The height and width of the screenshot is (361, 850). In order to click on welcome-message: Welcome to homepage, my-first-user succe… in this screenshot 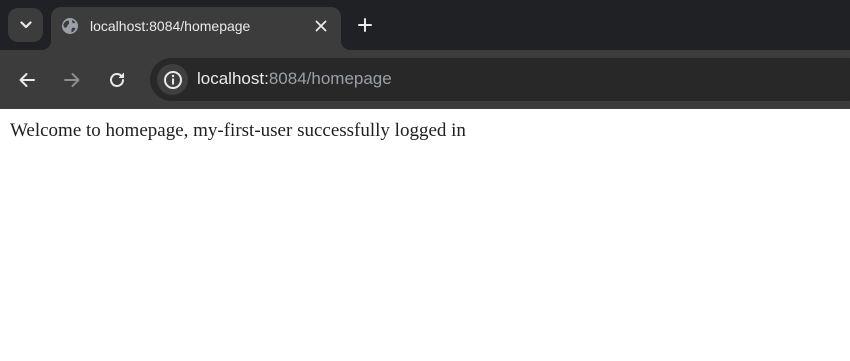, I will do `click(238, 130)`.